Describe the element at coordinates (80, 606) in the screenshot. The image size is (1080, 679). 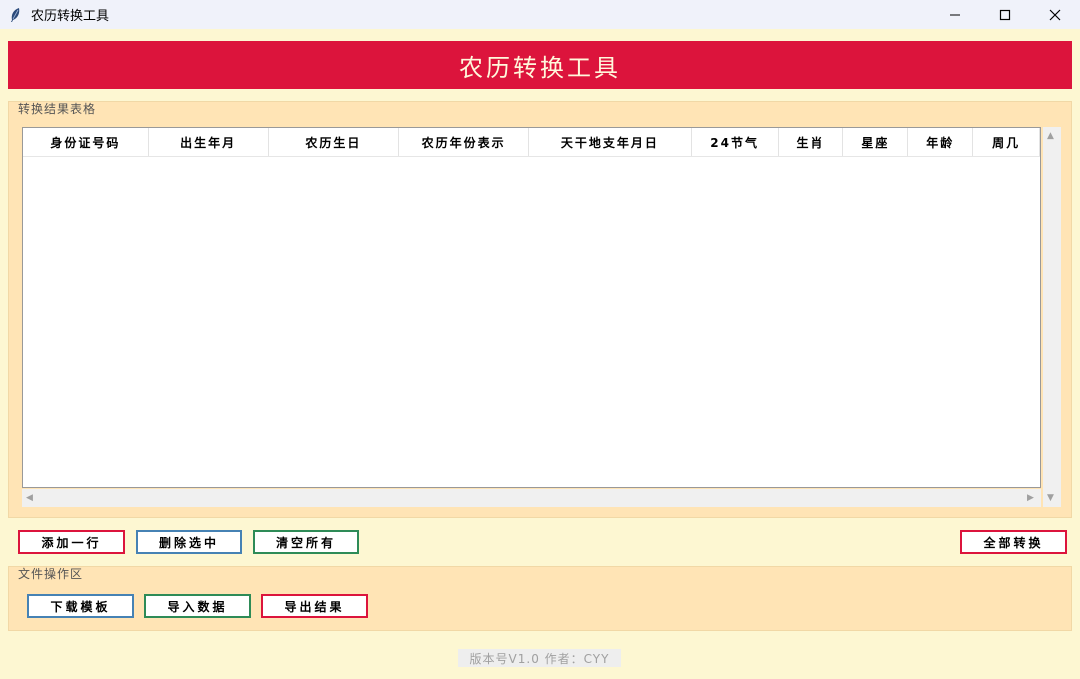
I see `download-template-button: 下载模板` at that location.